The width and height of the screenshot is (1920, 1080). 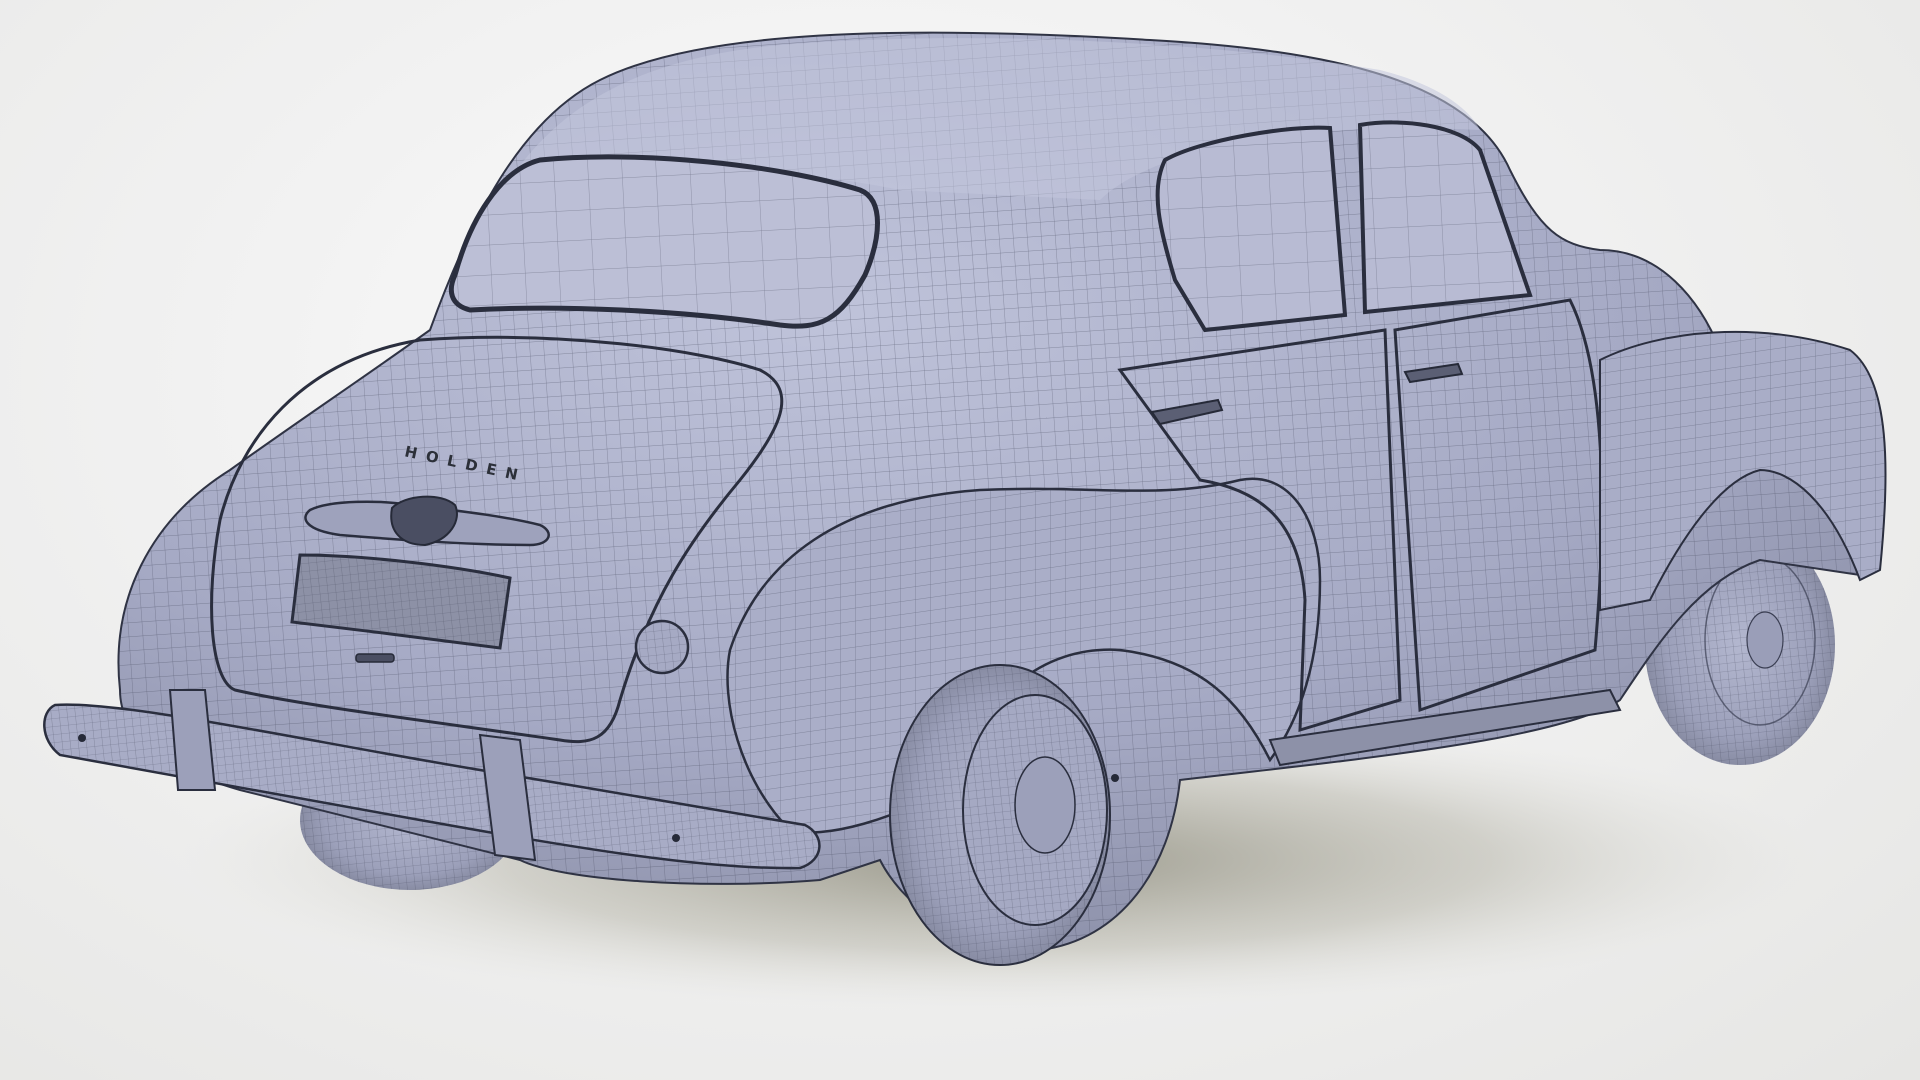 I want to click on side-window-rear, so click(x=1251, y=229).